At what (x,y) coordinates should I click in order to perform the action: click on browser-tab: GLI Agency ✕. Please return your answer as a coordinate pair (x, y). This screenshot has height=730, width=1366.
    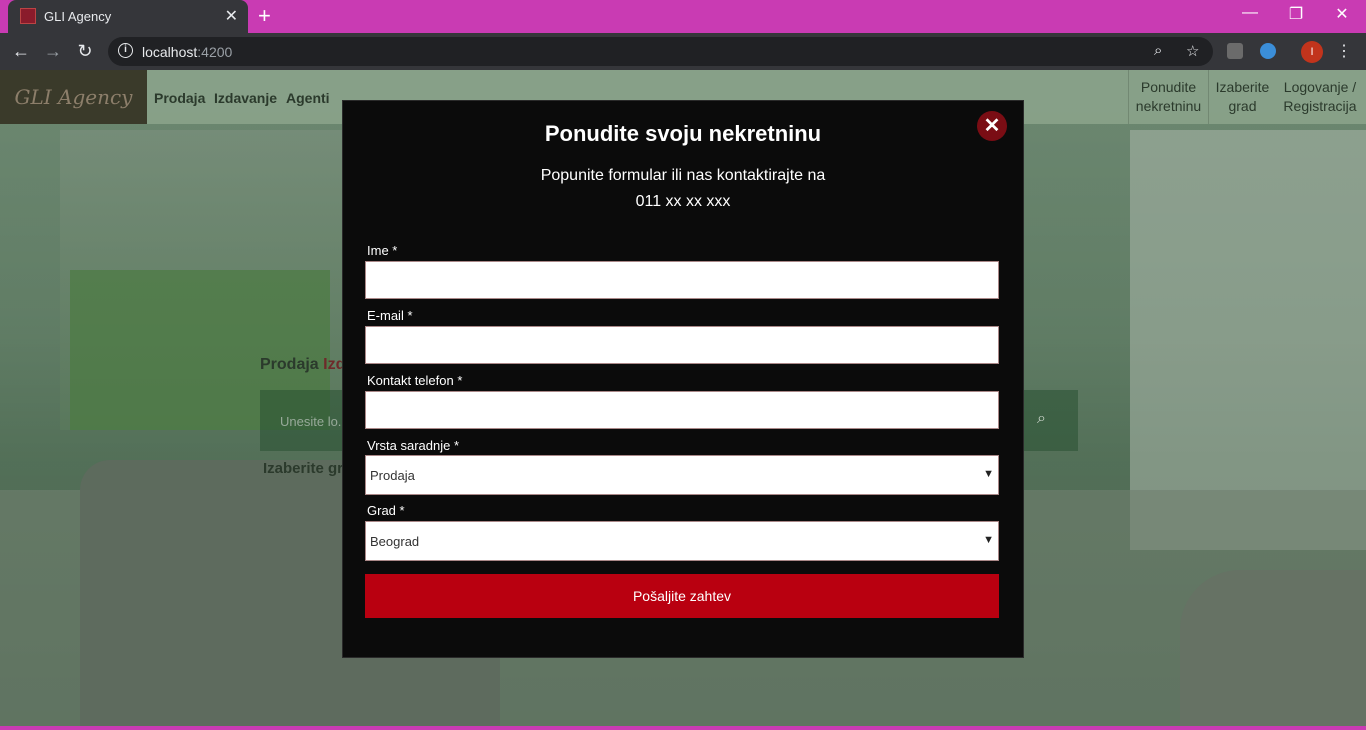
    Looking at the image, I should click on (128, 16).